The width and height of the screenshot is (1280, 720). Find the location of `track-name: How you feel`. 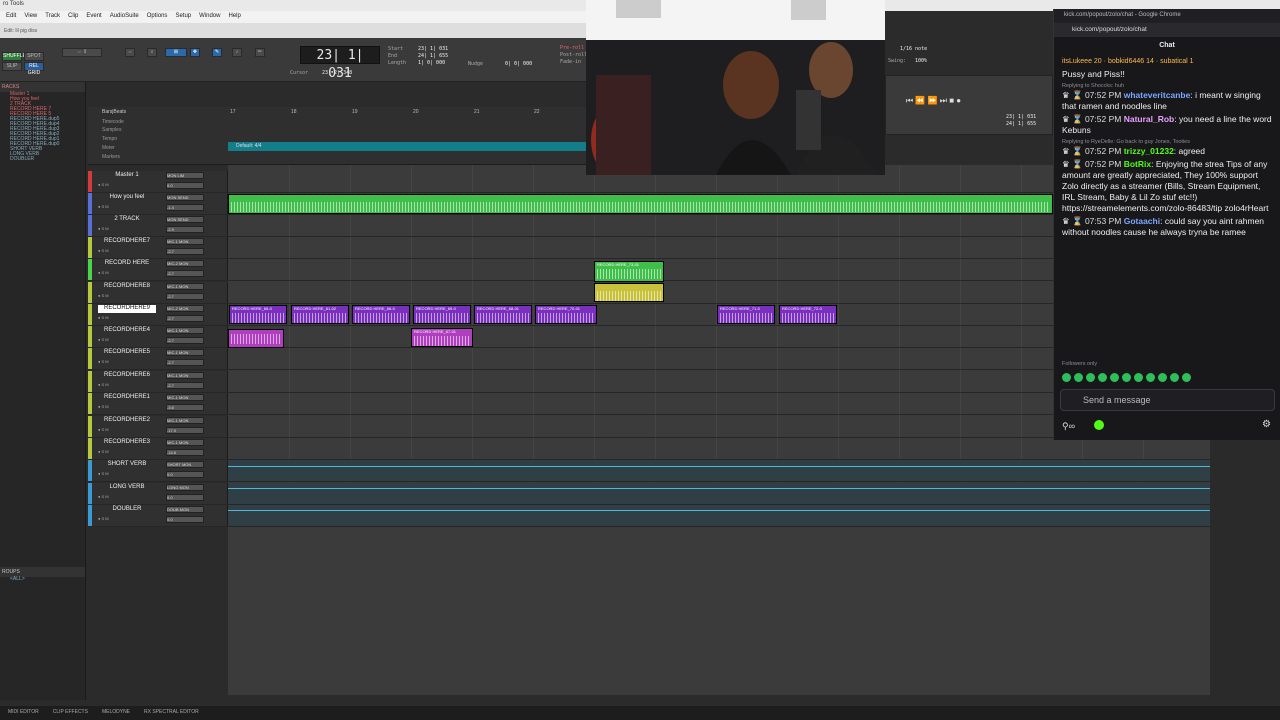

track-name: How you feel is located at coordinates (127, 198).